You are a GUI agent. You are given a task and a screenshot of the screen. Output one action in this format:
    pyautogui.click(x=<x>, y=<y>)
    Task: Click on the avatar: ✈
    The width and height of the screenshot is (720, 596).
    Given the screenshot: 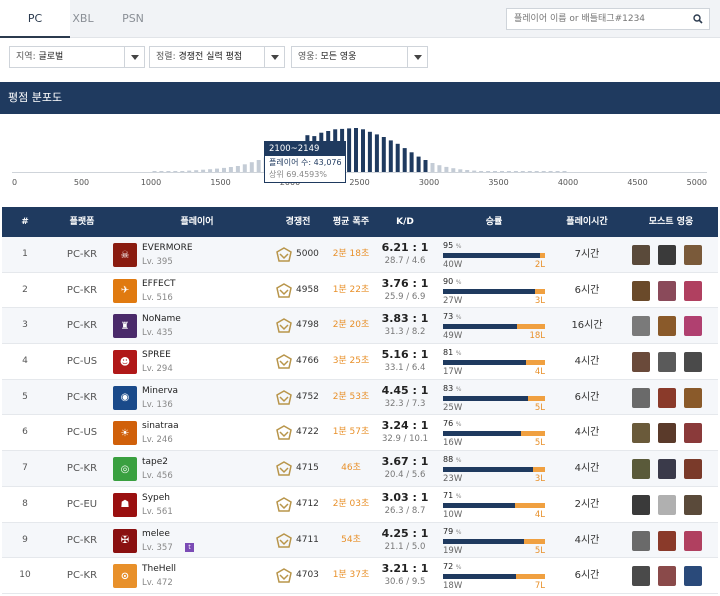 What is the action you would take?
    pyautogui.click(x=125, y=290)
    